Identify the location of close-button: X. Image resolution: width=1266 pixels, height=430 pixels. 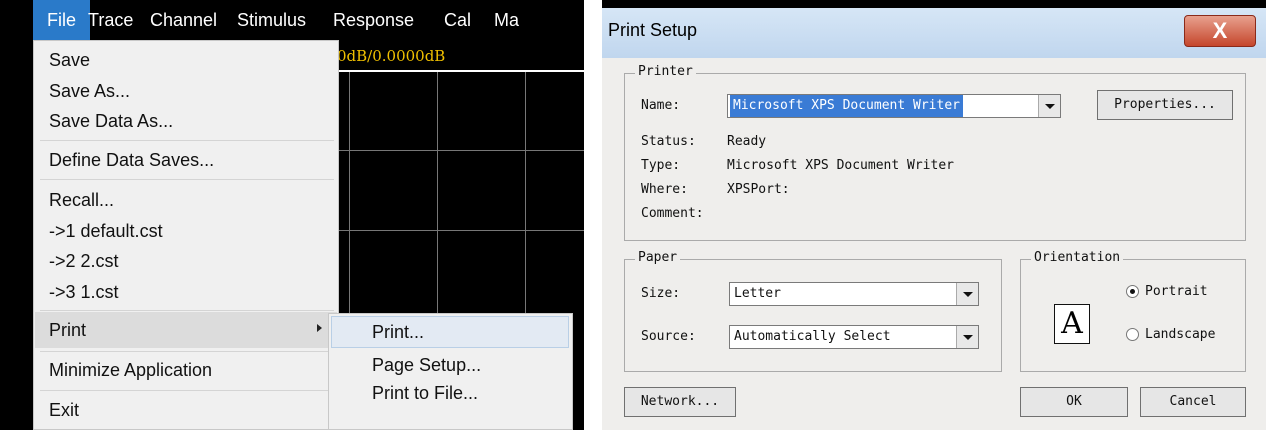
(1220, 31).